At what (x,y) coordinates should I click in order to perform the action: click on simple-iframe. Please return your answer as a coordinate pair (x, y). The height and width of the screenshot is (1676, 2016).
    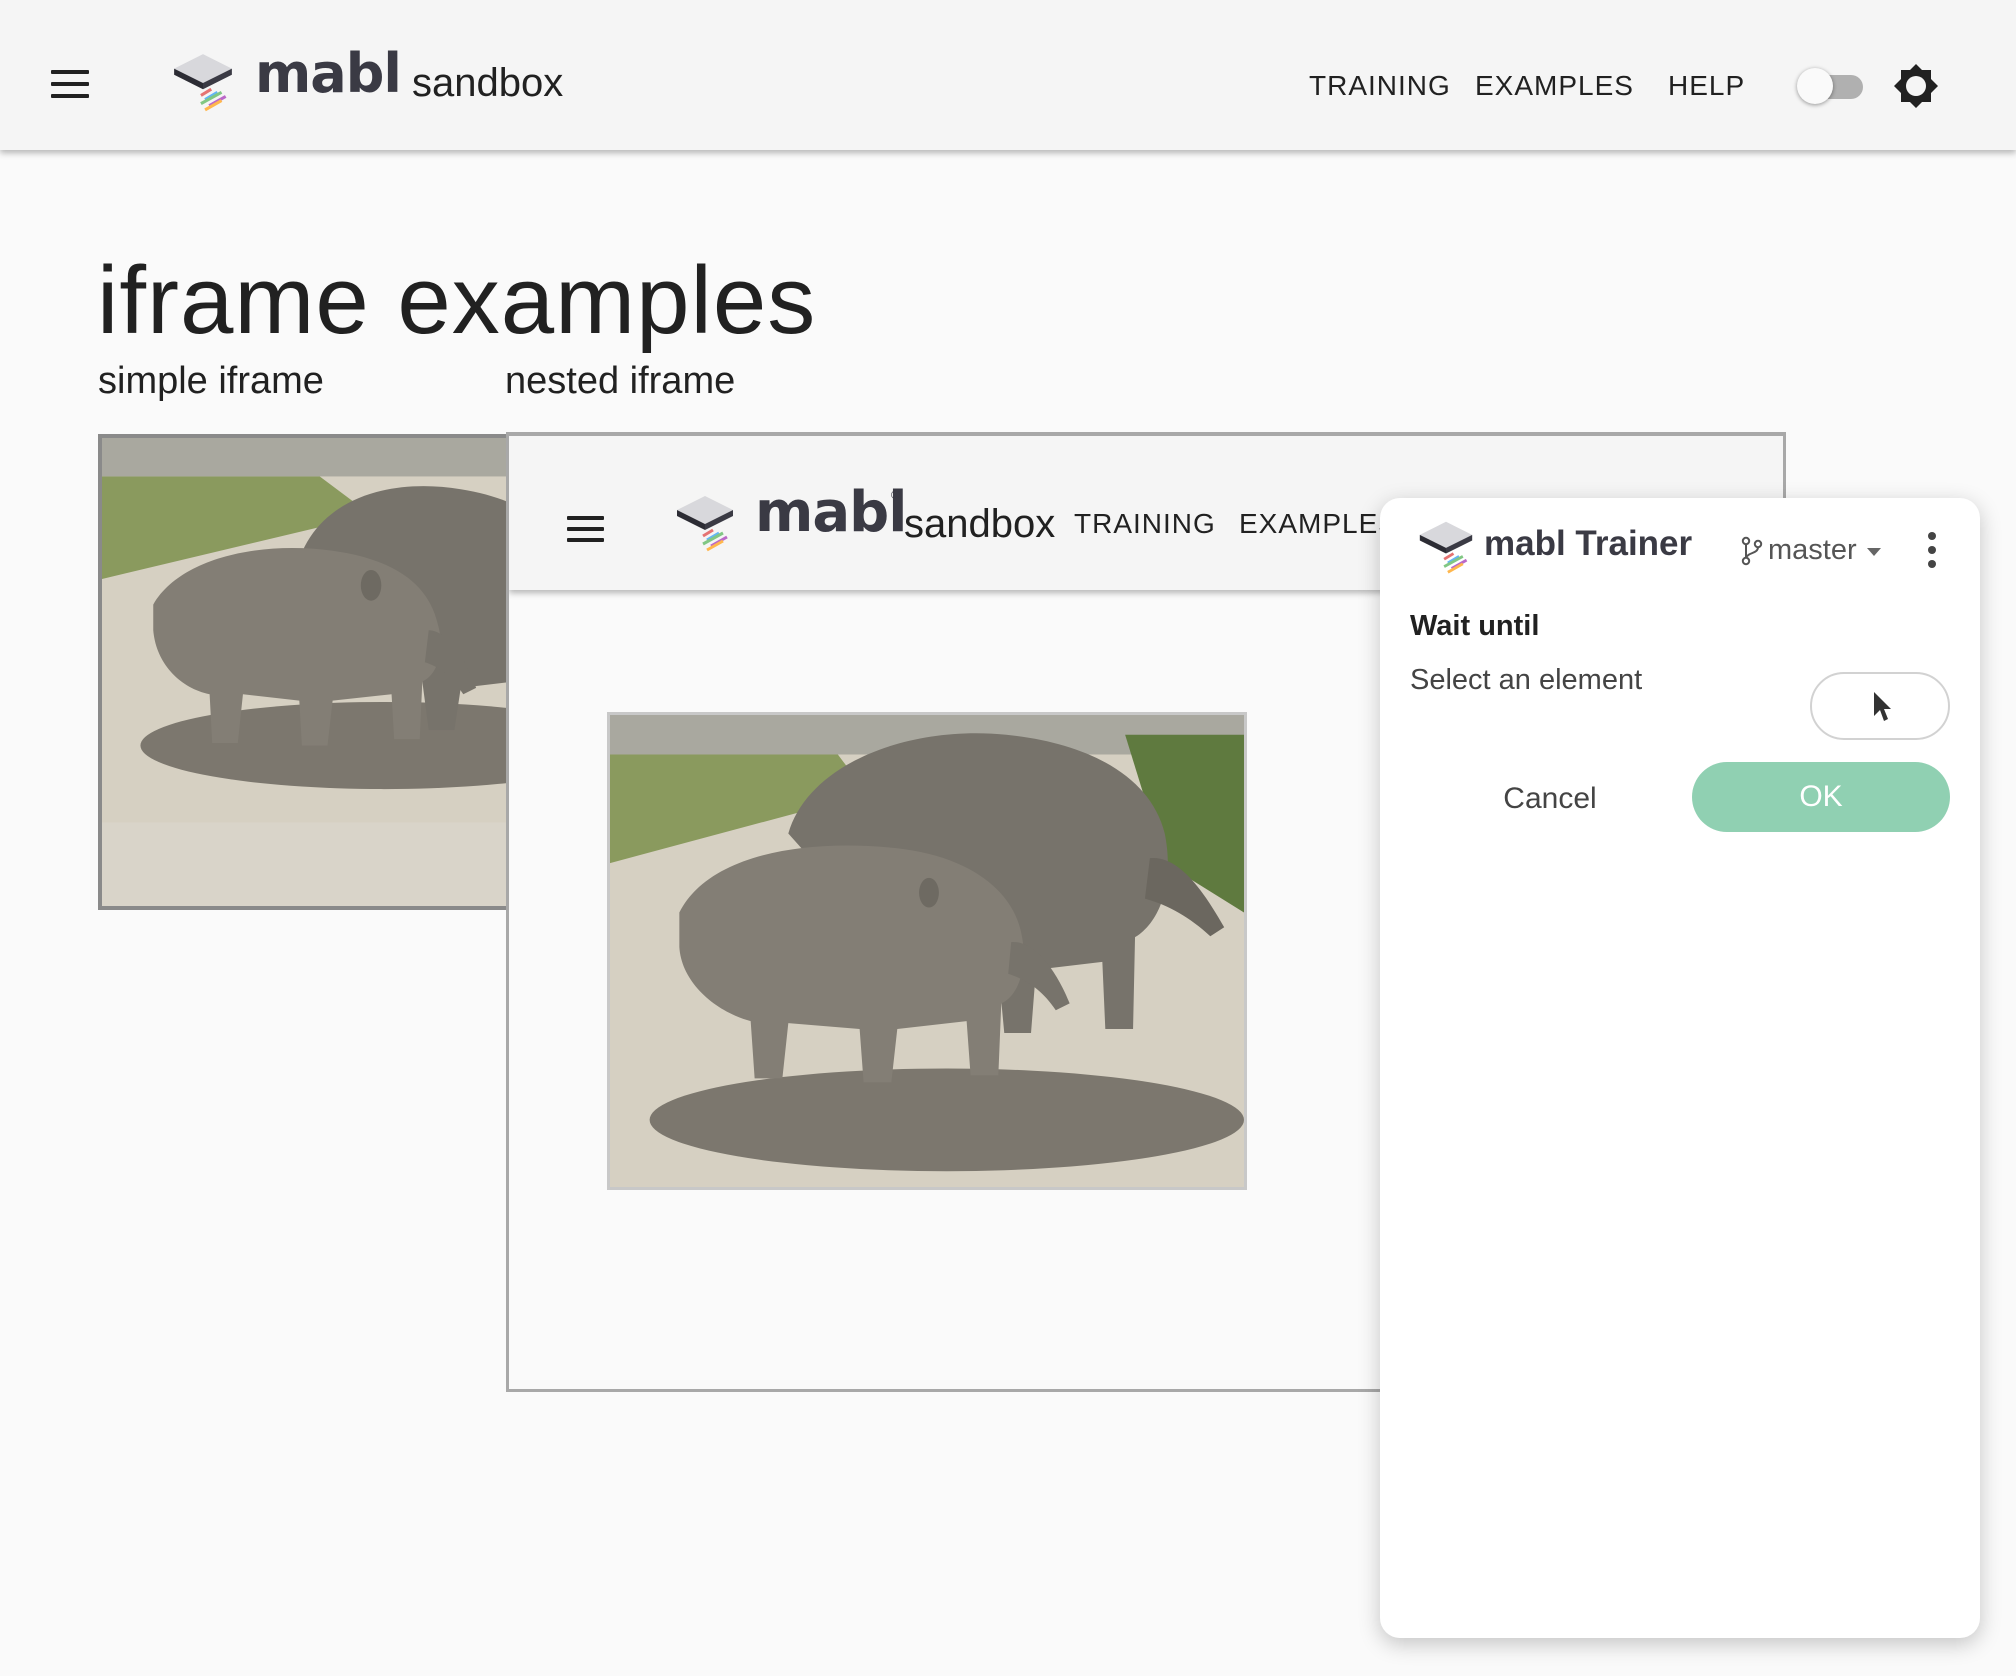
    Looking at the image, I should click on (303, 672).